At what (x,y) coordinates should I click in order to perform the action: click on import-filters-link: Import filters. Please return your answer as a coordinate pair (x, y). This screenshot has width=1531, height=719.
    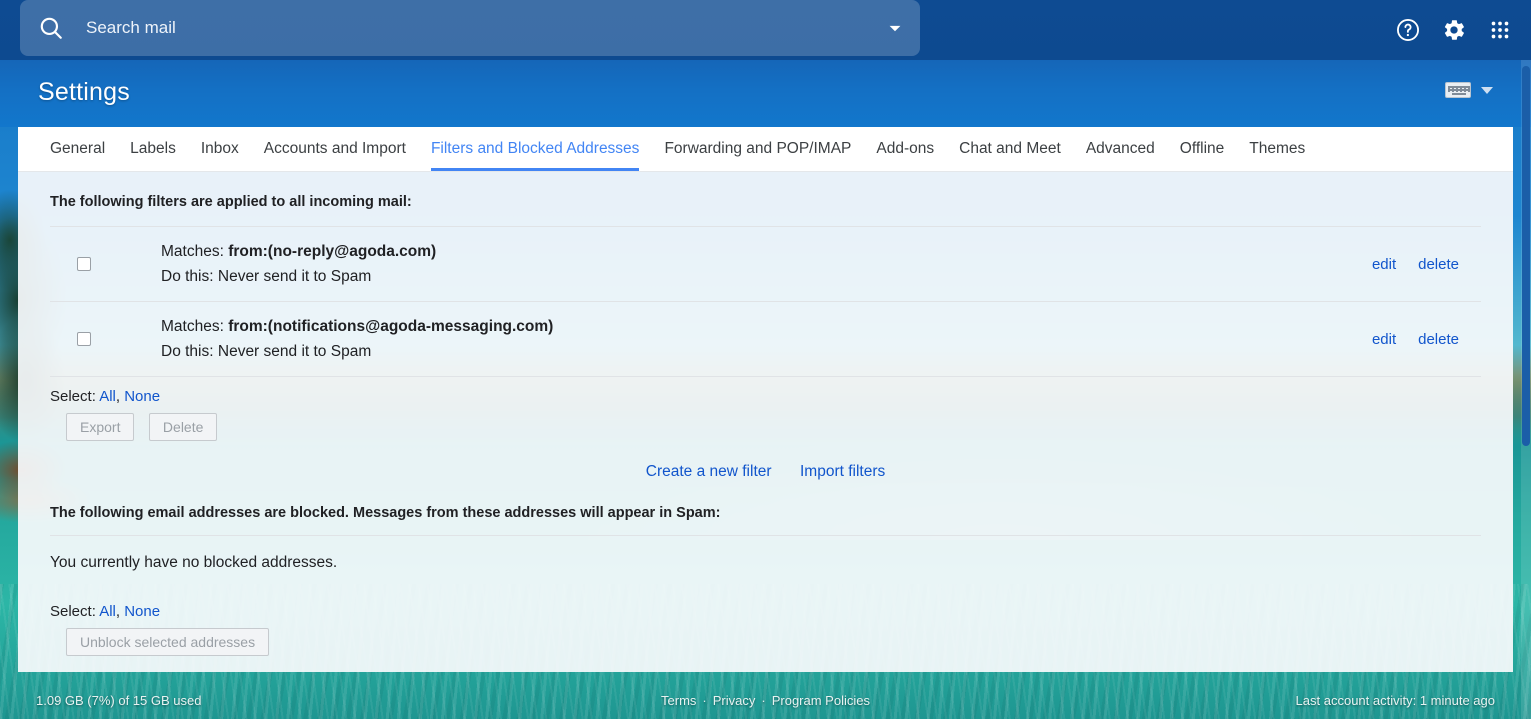
    Looking at the image, I should click on (842, 471).